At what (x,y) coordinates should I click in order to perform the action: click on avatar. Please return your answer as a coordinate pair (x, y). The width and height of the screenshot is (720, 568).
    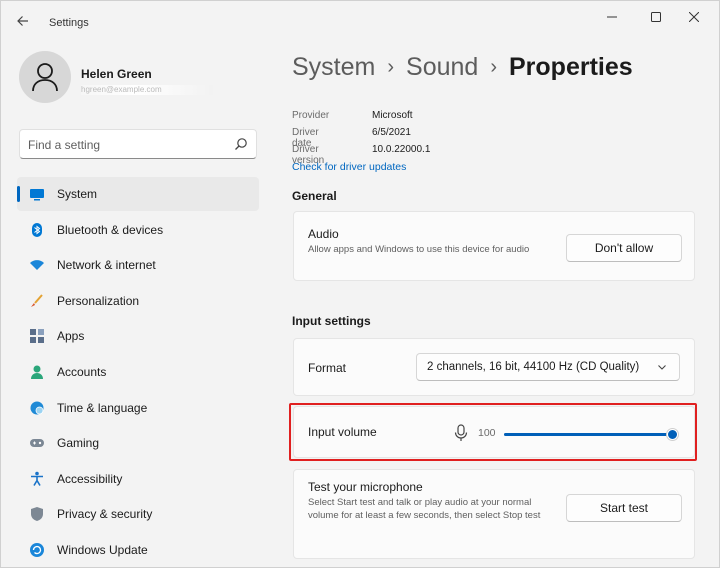
    Looking at the image, I should click on (45, 77).